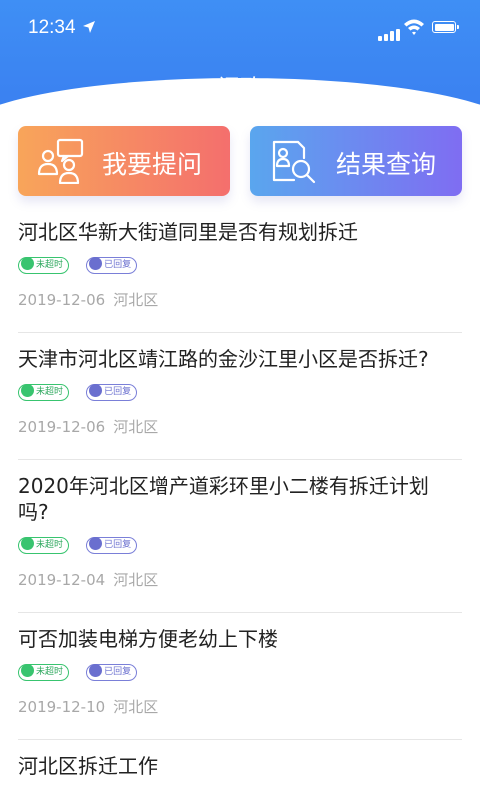 This screenshot has height=800, width=480. I want to click on list-item: 可否加装电梯方便老幼上下楼 未超时 已回复 2019-12-10 河北区, so click(240, 676).